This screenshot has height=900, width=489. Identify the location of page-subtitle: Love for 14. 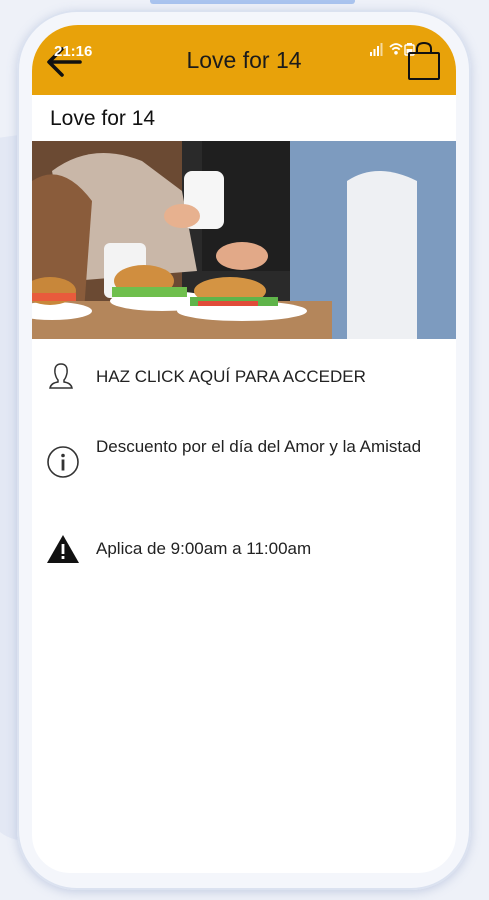
(103, 118).